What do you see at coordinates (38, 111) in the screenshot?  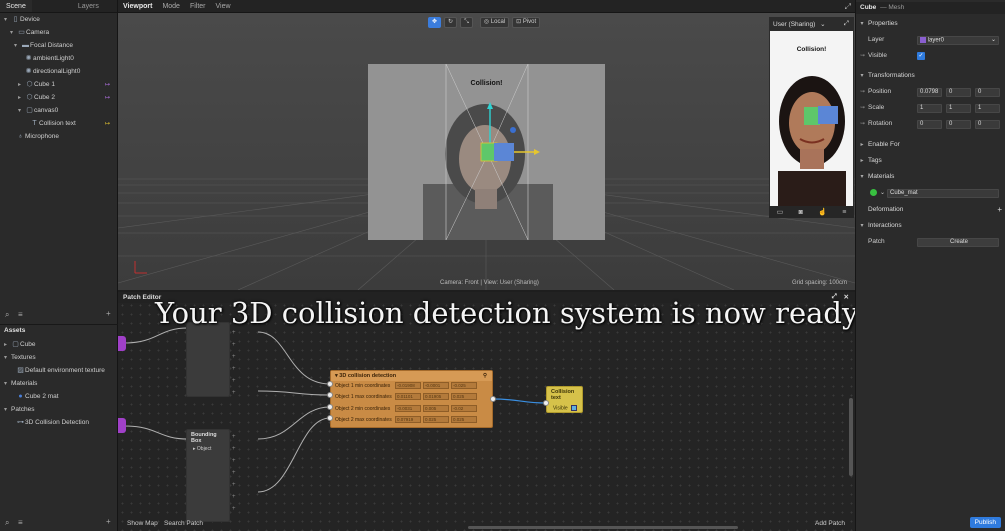 I see `tree-item-canvas: ▾ ▢canvas0` at bounding box center [38, 111].